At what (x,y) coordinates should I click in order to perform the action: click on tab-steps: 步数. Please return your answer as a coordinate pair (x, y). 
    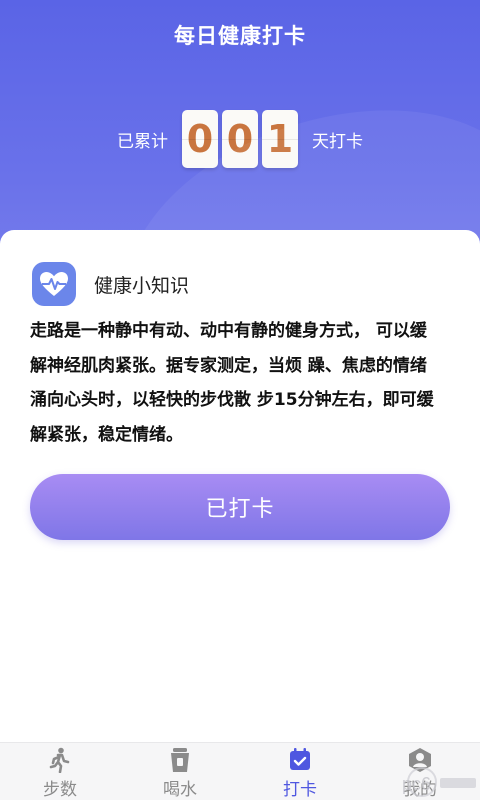
    Looking at the image, I should click on (60, 771).